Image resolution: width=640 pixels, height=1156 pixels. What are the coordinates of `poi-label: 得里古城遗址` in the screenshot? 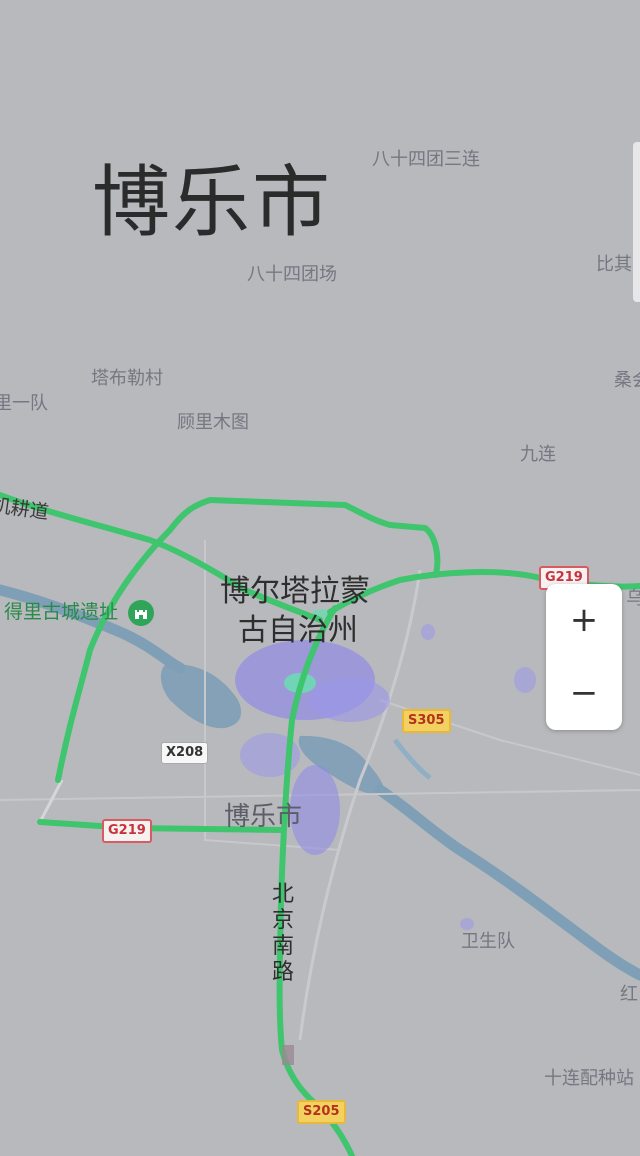 It's located at (79, 611).